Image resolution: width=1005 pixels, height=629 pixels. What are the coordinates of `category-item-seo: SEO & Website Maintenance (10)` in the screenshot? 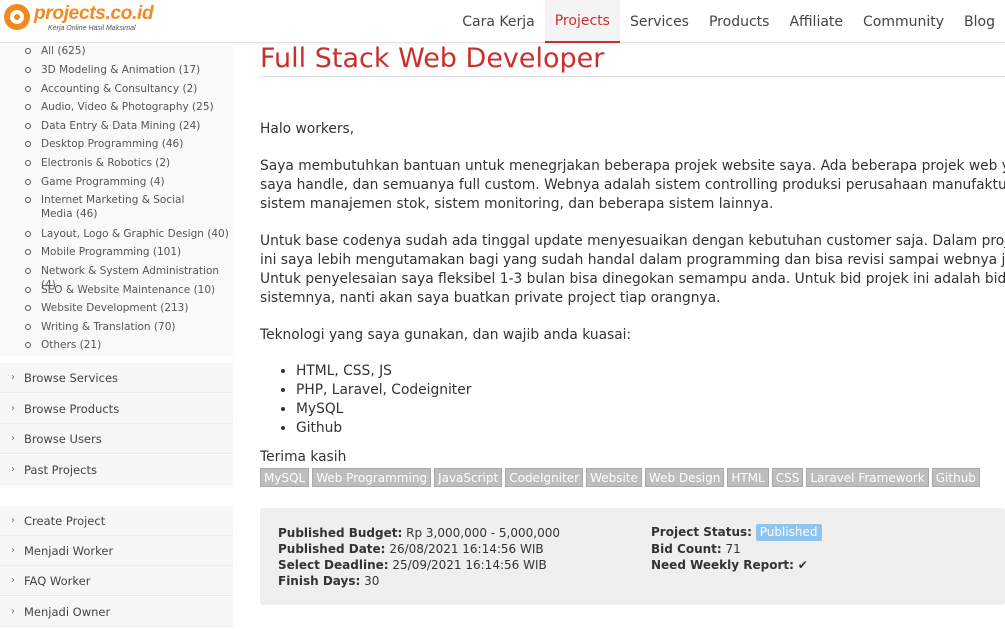 It's located at (128, 290).